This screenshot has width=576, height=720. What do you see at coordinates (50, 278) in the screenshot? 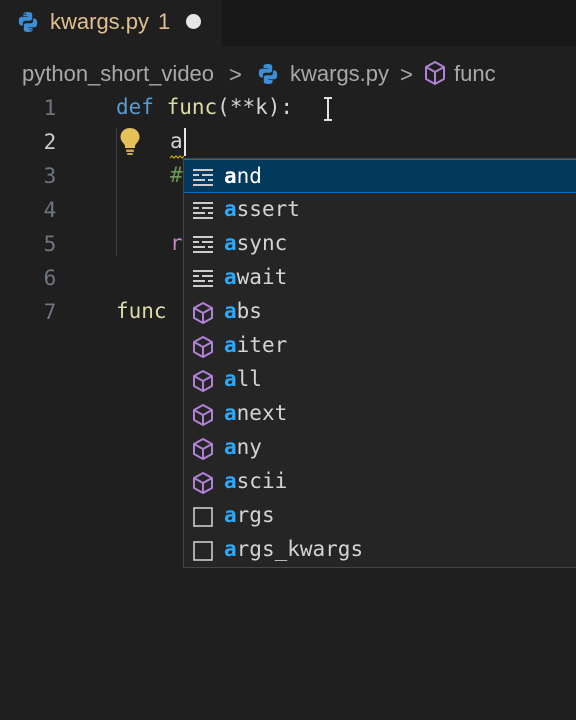
I see `line-number: 6` at bounding box center [50, 278].